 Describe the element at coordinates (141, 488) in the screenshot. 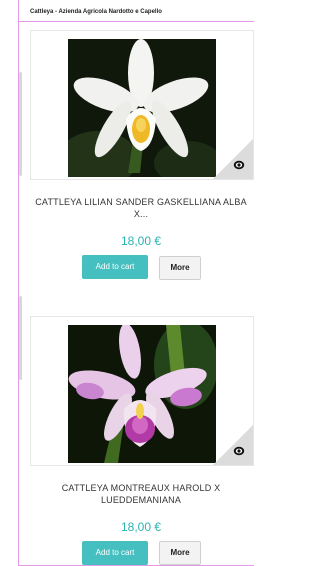

I see `product-name-line1: CATTLEYA MONTREAUX HAROLD X` at that location.